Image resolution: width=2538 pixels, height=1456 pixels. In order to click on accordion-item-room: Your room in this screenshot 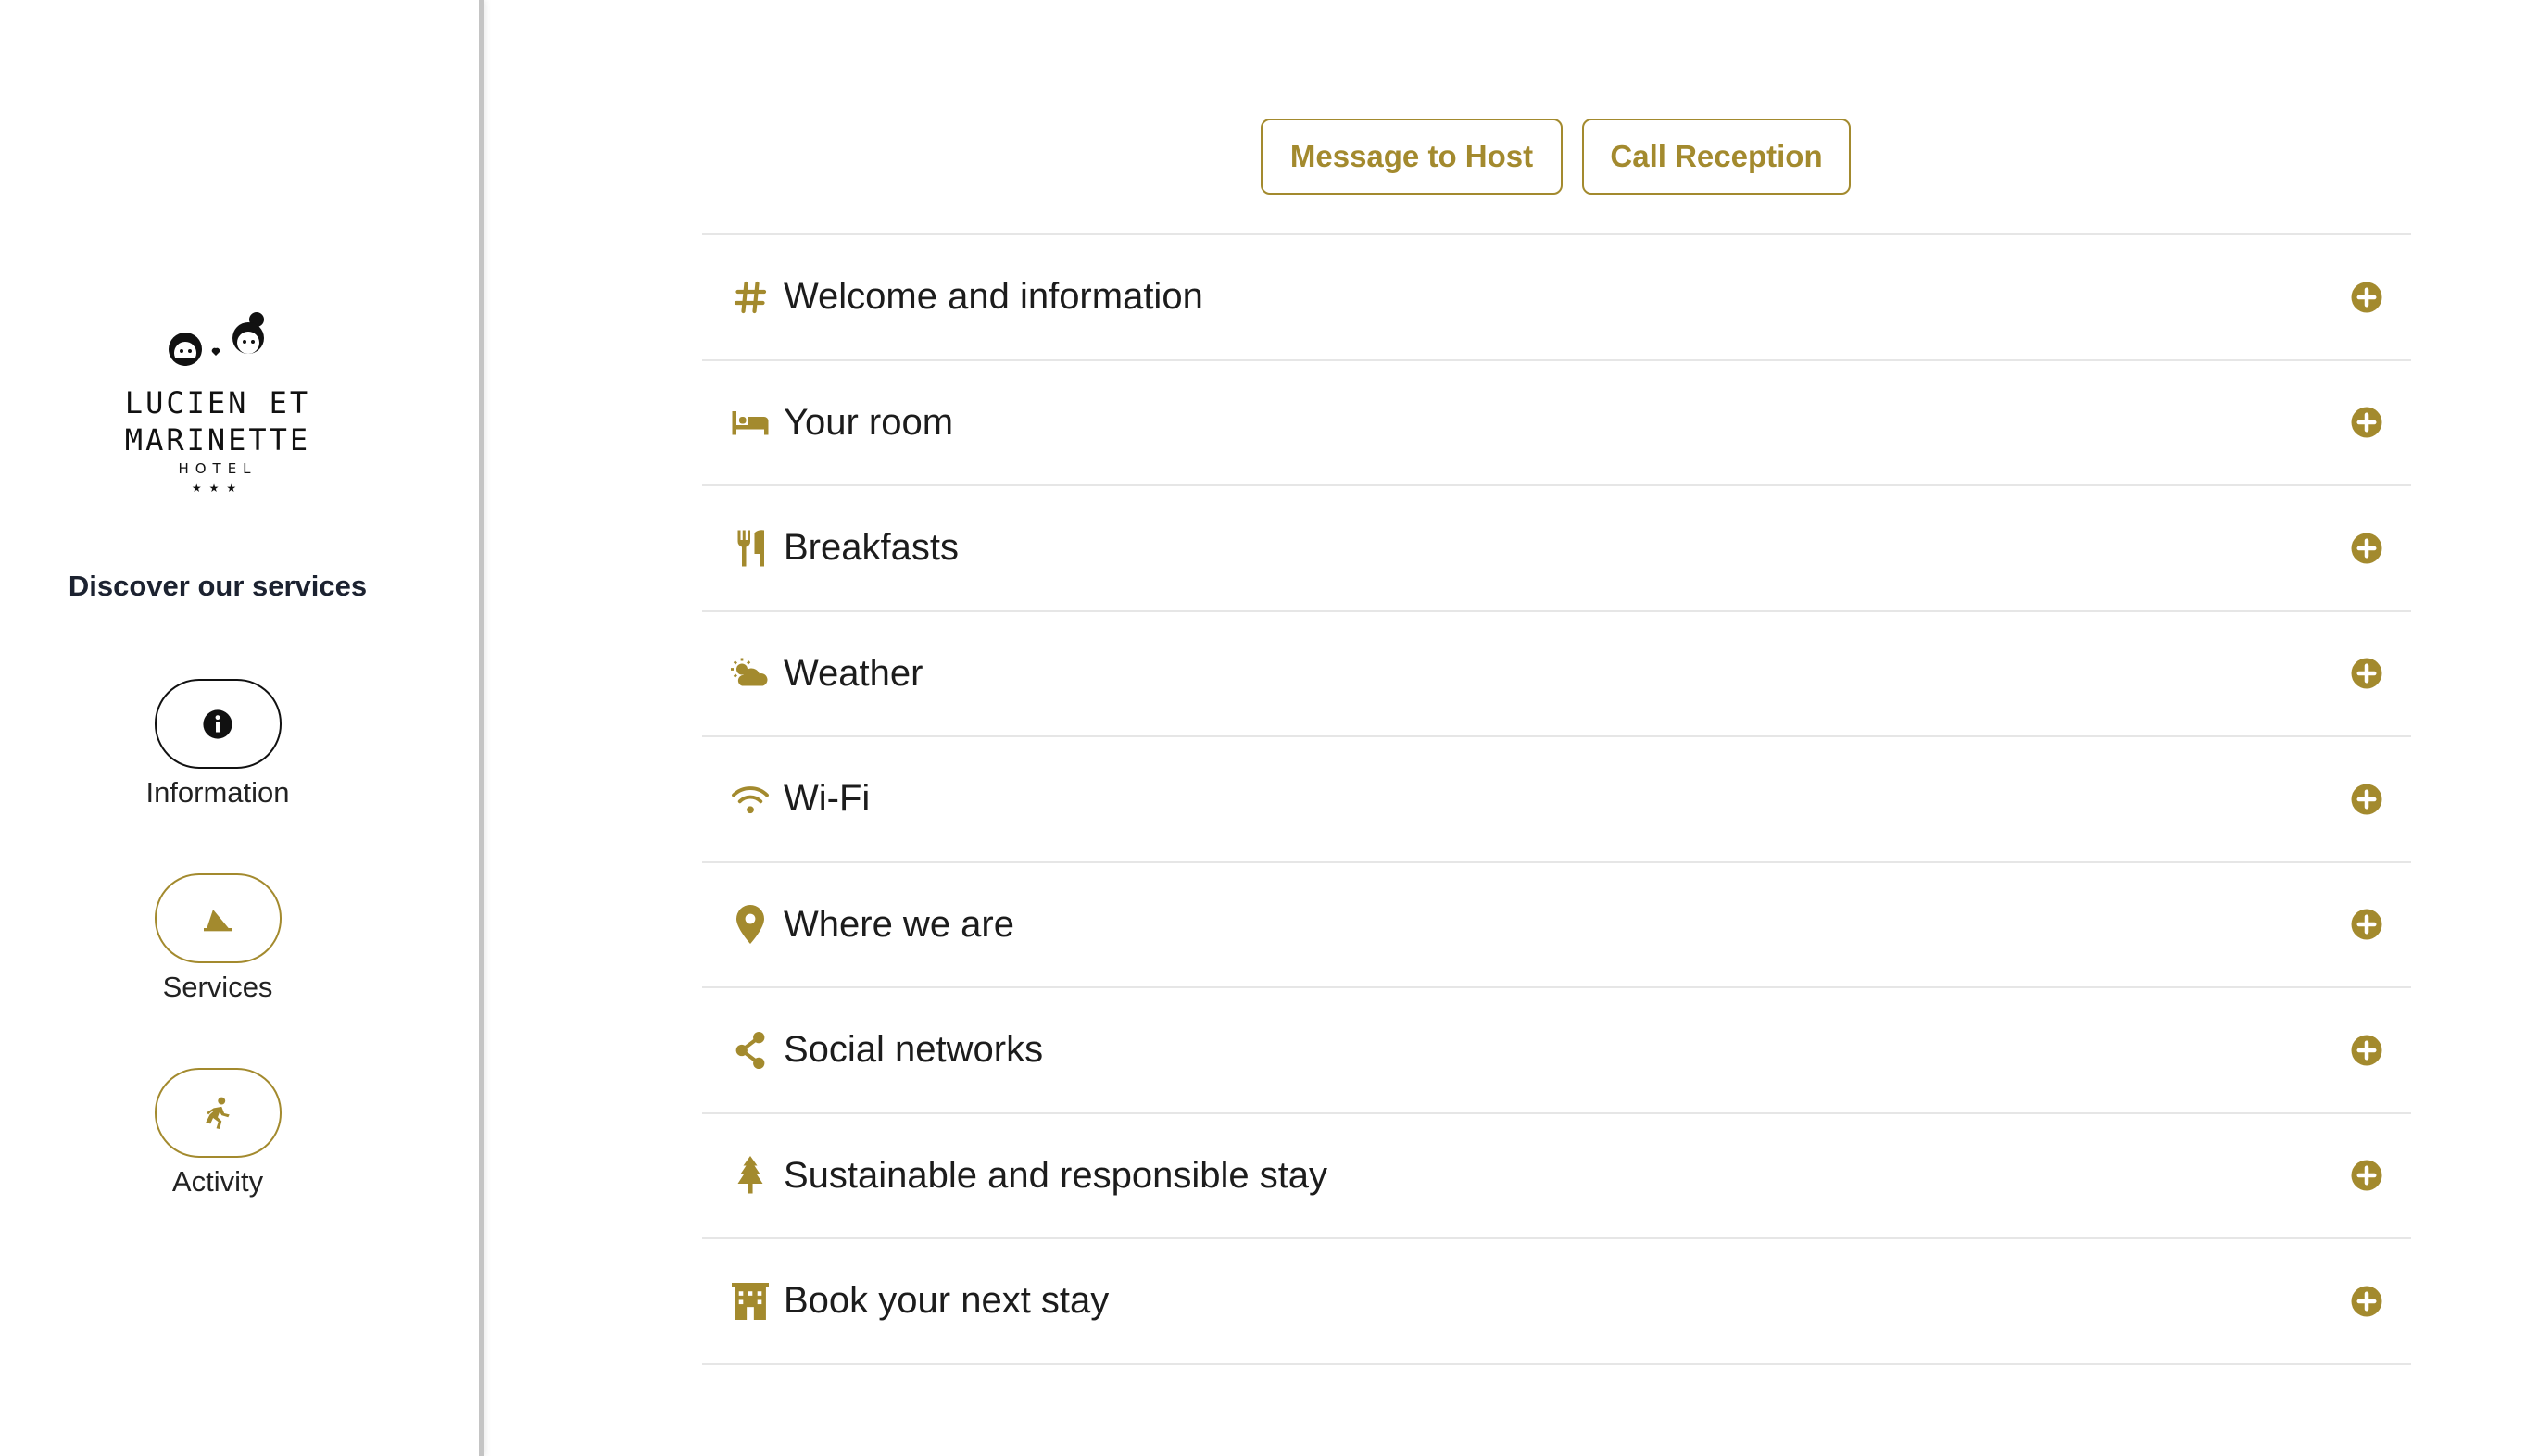, I will do `click(1556, 423)`.